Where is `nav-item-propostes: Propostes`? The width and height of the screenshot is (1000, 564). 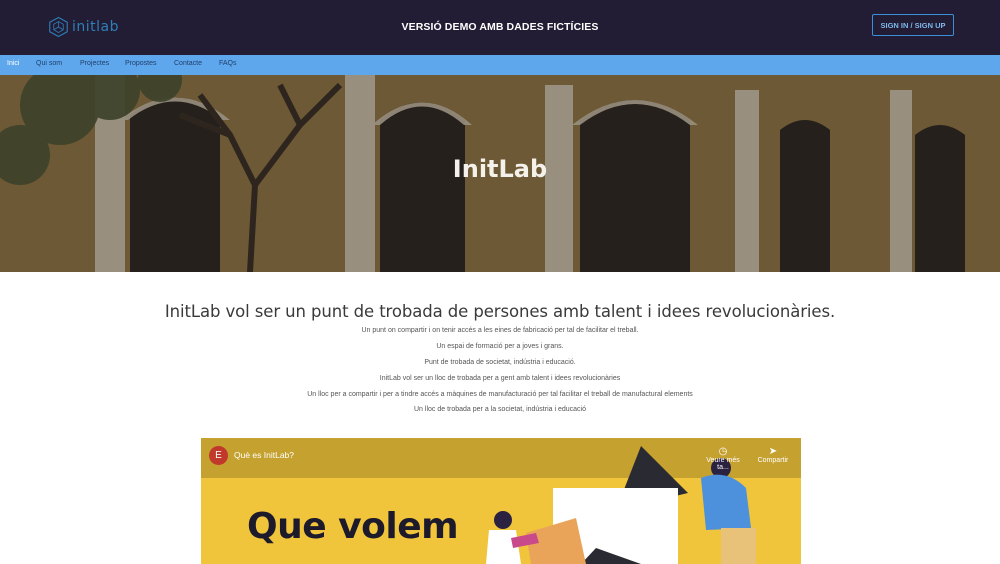
nav-item-propostes: Propostes is located at coordinates (141, 63).